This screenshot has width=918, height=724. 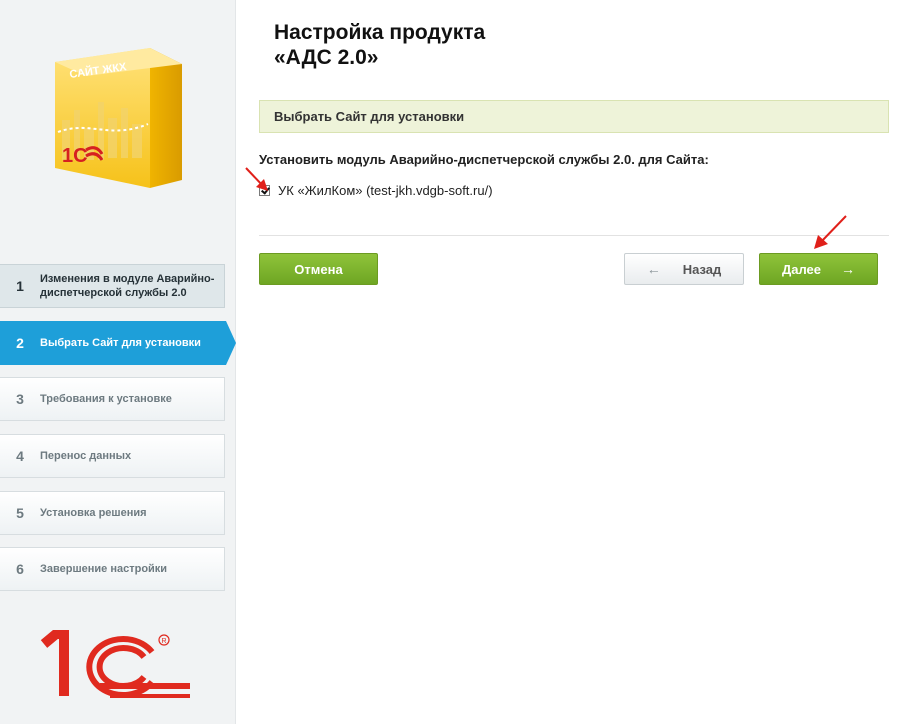 What do you see at coordinates (93, 513) in the screenshot?
I see `step-label: Установка решения` at bounding box center [93, 513].